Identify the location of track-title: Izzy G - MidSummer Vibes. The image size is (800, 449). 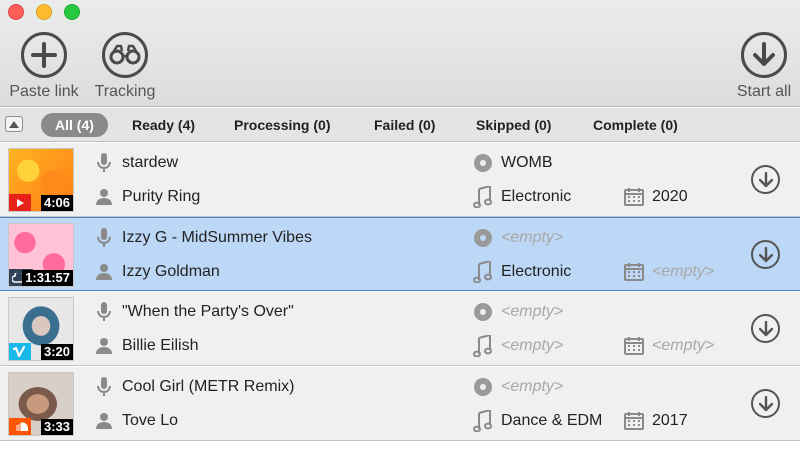
(217, 238).